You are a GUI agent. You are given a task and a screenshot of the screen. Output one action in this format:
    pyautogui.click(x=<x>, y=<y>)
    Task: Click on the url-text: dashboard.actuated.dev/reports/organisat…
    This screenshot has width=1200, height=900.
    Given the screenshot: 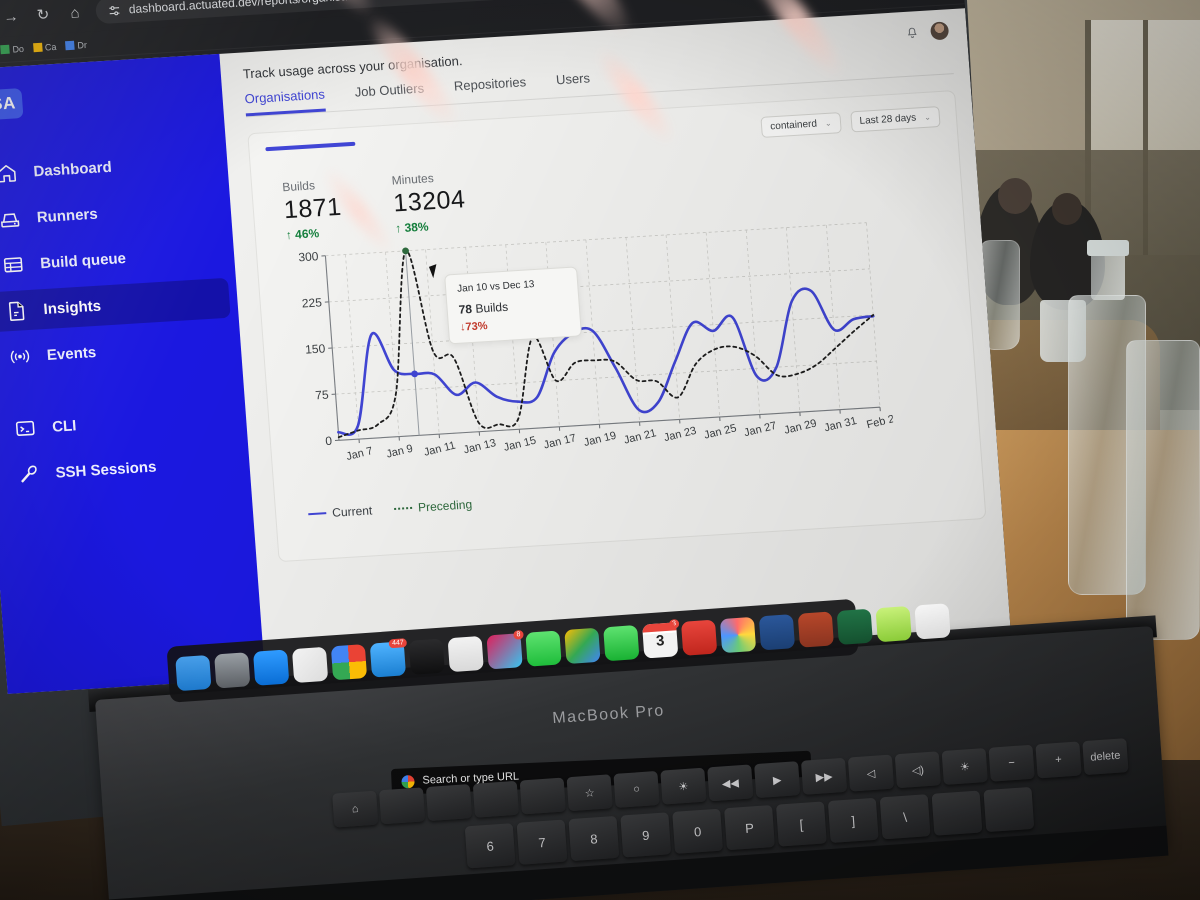 What is the action you would take?
    pyautogui.click(x=251, y=8)
    